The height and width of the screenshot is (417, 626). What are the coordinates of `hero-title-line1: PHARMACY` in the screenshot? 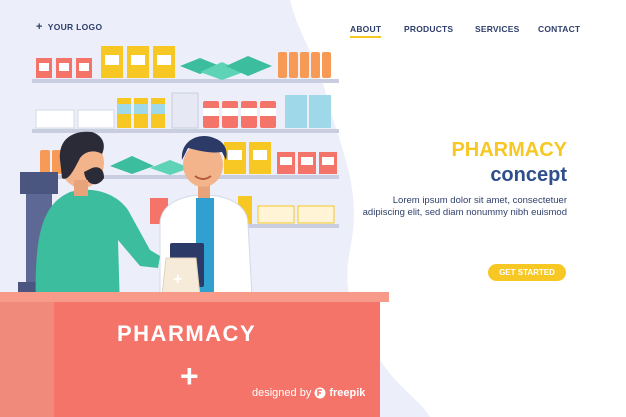 It's located at (509, 150).